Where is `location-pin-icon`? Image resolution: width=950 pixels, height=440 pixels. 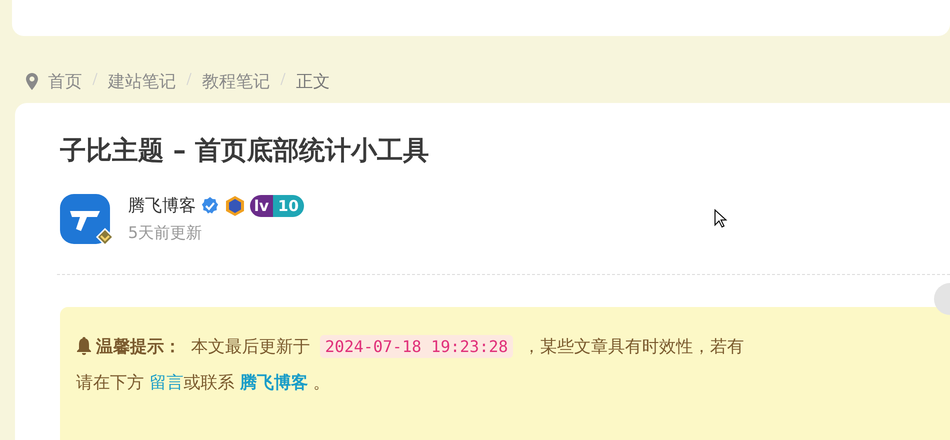 location-pin-icon is located at coordinates (32, 81).